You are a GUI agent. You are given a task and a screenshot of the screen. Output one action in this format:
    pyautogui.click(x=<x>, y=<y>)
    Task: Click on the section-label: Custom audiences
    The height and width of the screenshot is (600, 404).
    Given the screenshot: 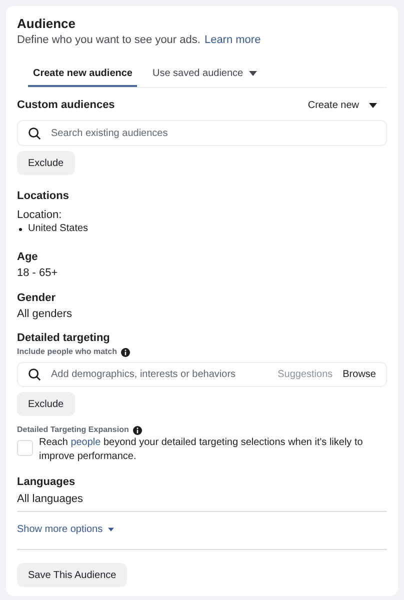 What is the action you would take?
    pyautogui.click(x=66, y=105)
    